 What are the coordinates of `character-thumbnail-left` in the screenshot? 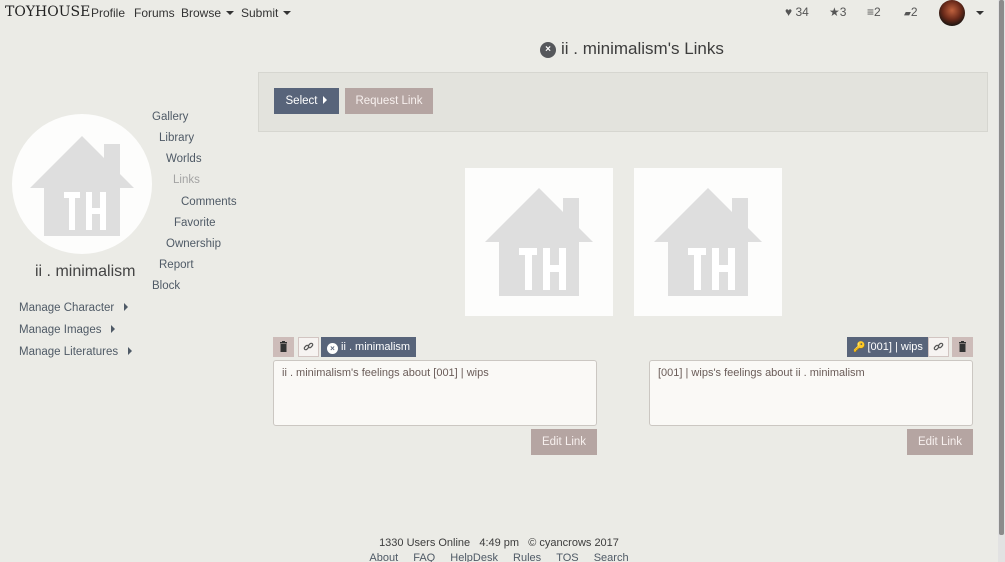 It's located at (539, 242).